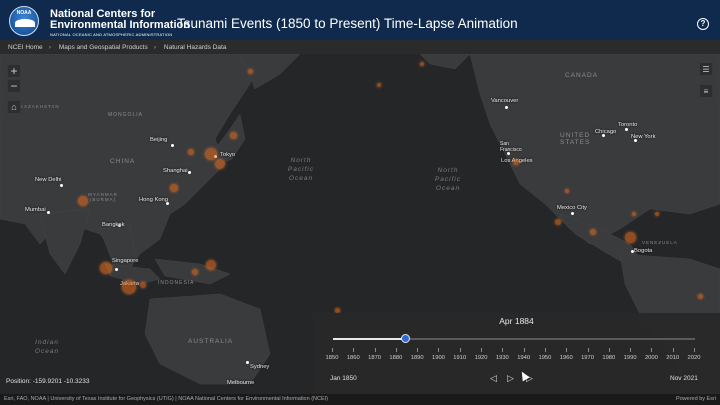  Describe the element at coordinates (703, 24) in the screenshot. I see `help-icon: ?` at that location.